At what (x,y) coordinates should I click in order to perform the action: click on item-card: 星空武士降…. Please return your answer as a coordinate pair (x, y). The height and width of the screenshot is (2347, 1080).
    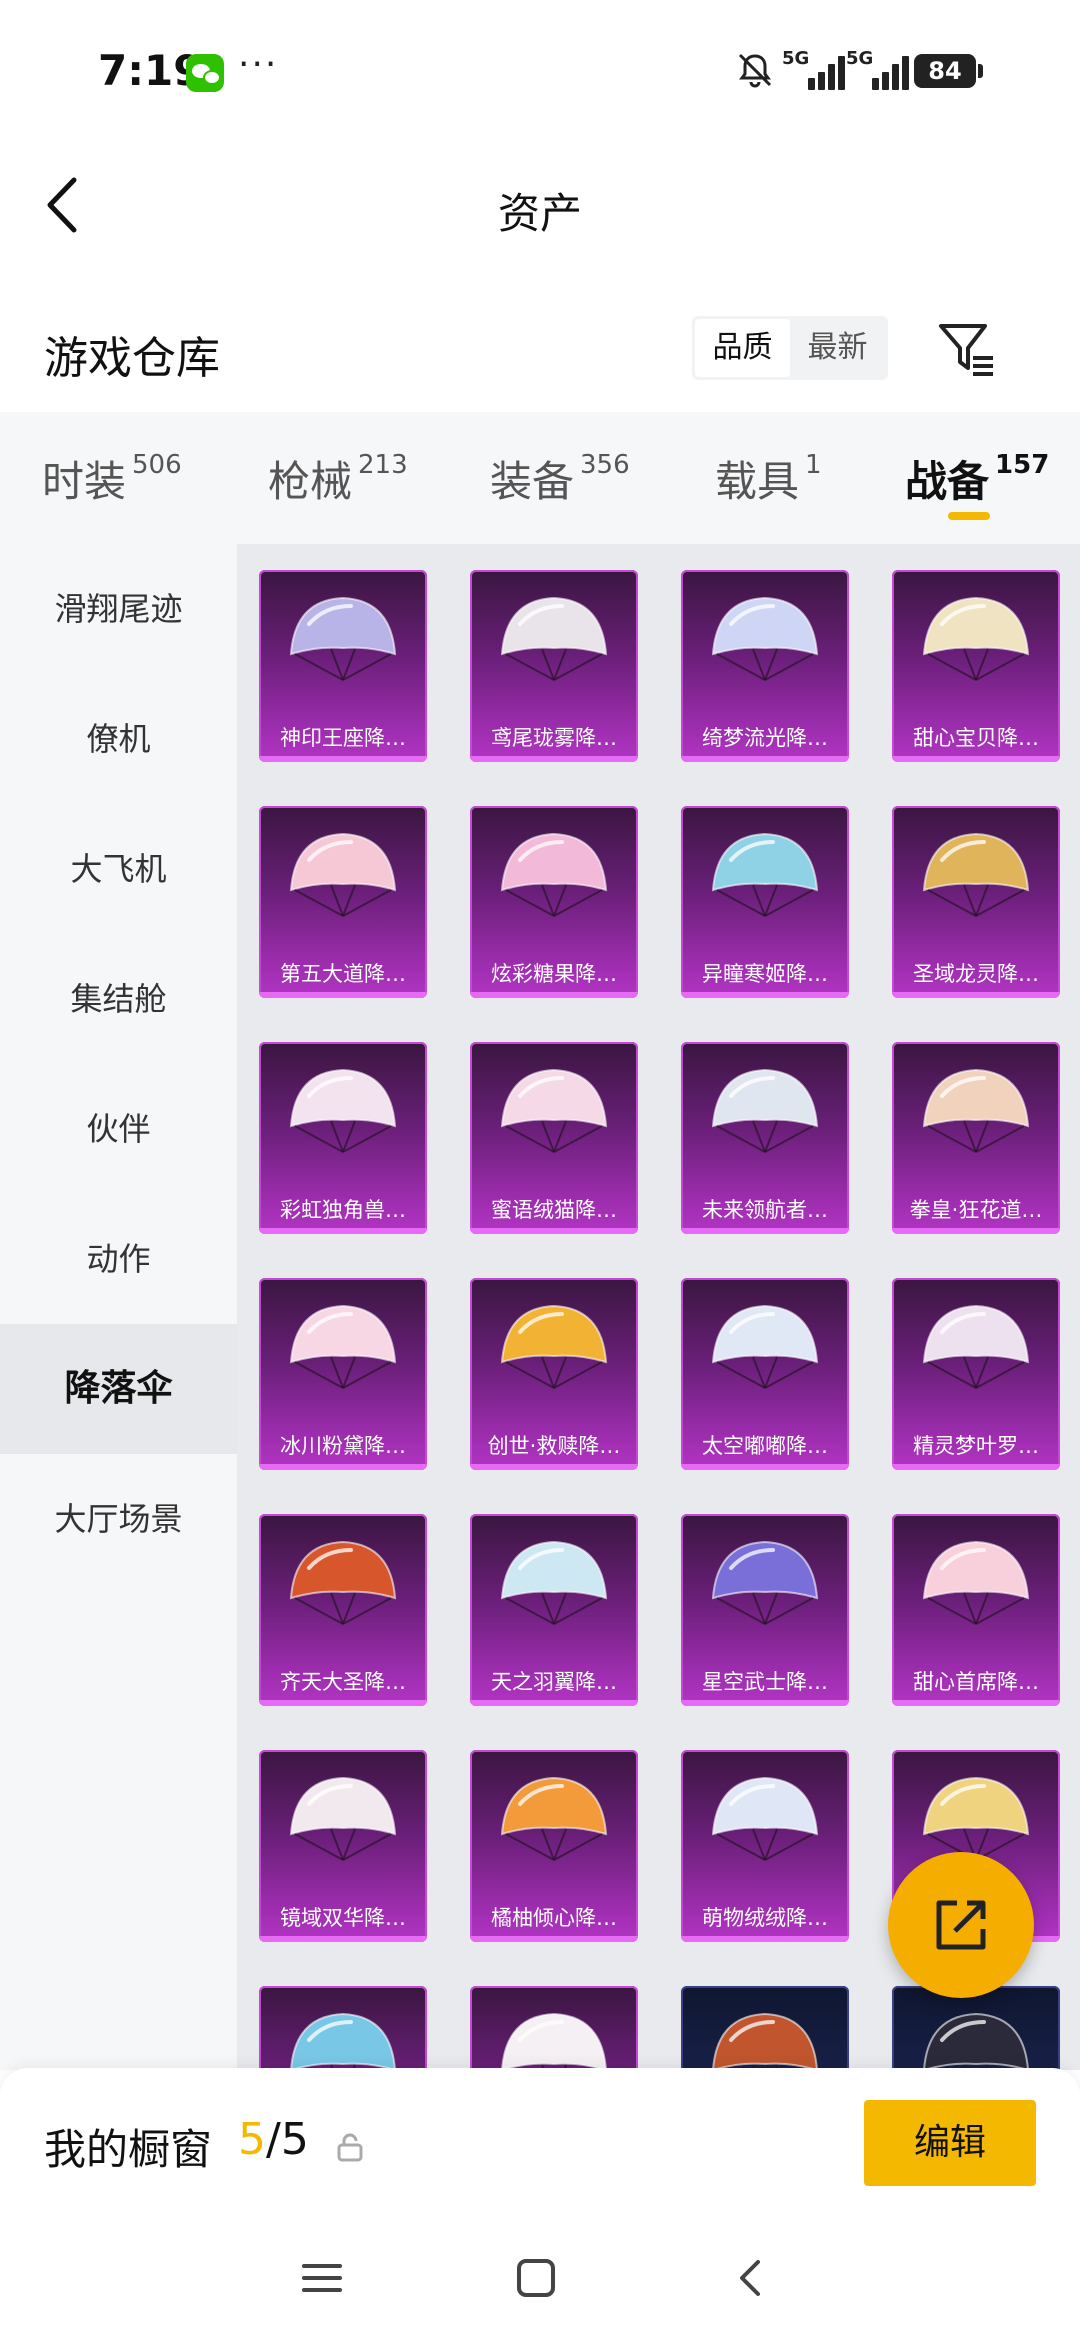
    Looking at the image, I should click on (765, 1610).